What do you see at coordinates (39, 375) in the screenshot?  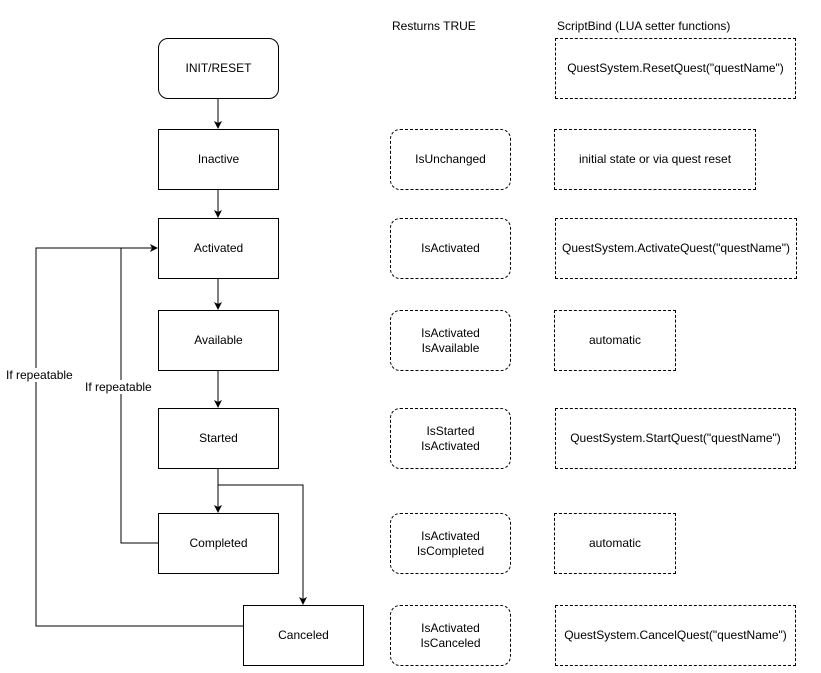 I see `edge-label-canceled-loop: If repeatable` at bounding box center [39, 375].